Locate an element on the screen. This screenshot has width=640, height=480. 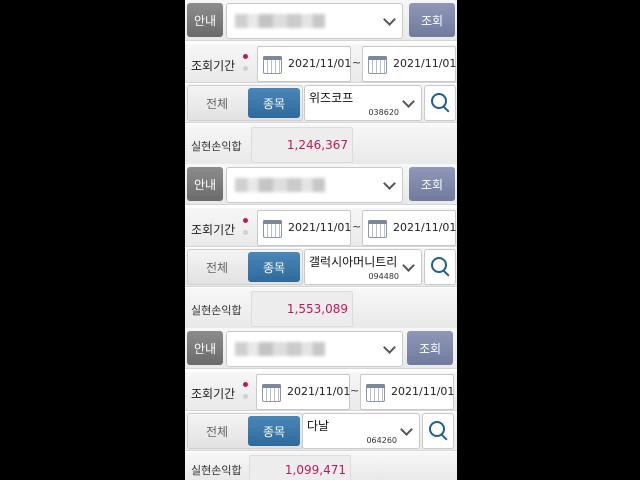
pl-bar: 실현손익합 1,099,471 is located at coordinates (321, 466).